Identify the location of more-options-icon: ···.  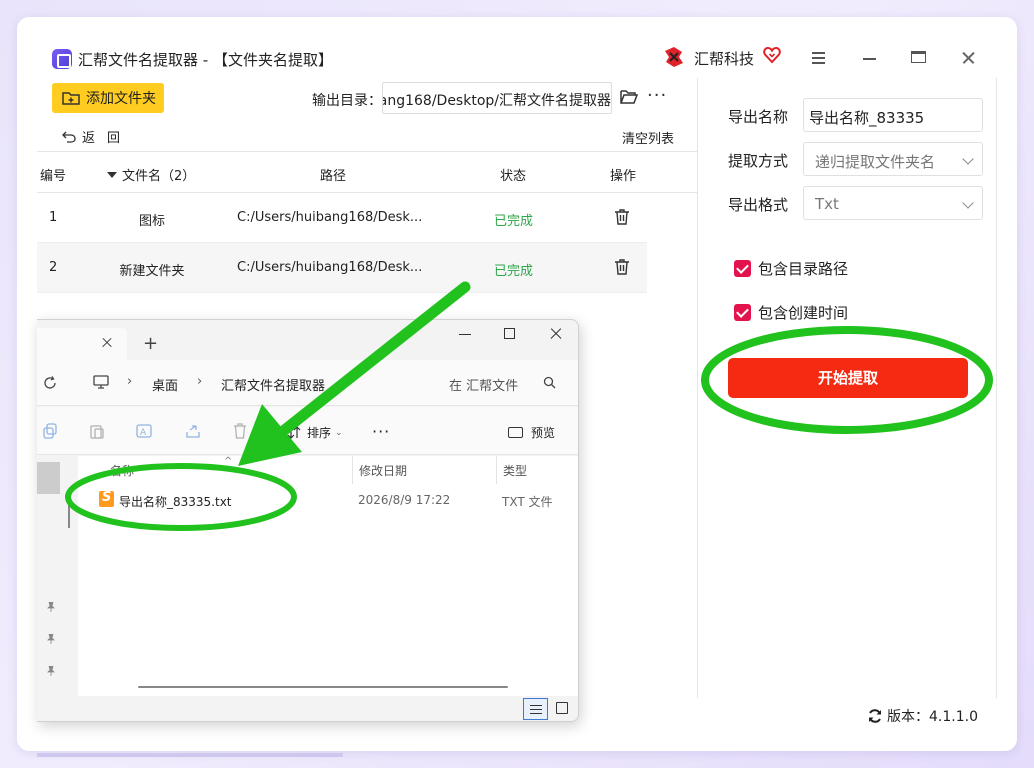
(657, 96).